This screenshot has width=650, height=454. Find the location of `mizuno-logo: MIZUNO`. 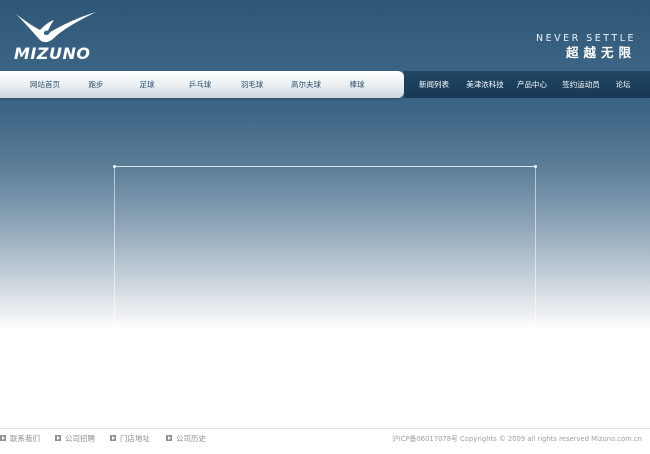

mizuno-logo: MIZUNO is located at coordinates (56, 37).